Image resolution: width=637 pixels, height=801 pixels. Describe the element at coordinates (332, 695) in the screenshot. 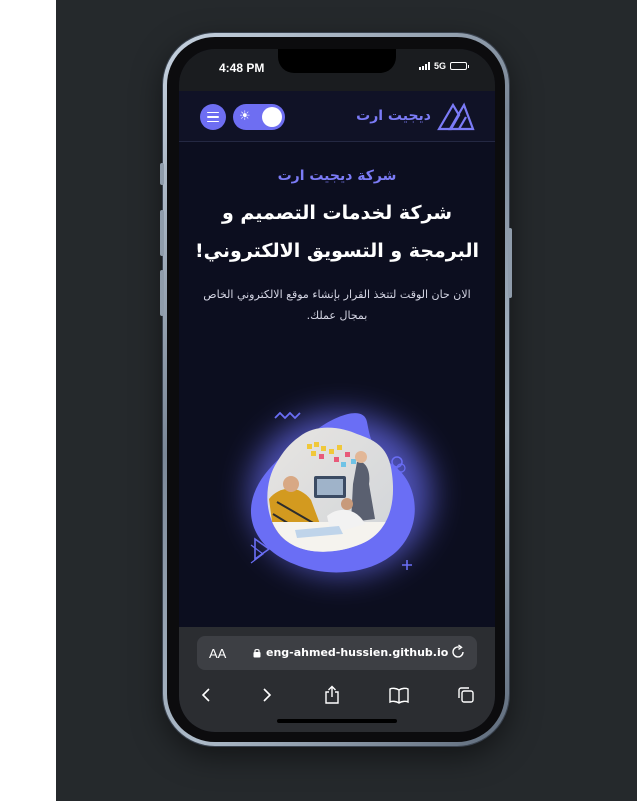

I see `share-icon` at that location.